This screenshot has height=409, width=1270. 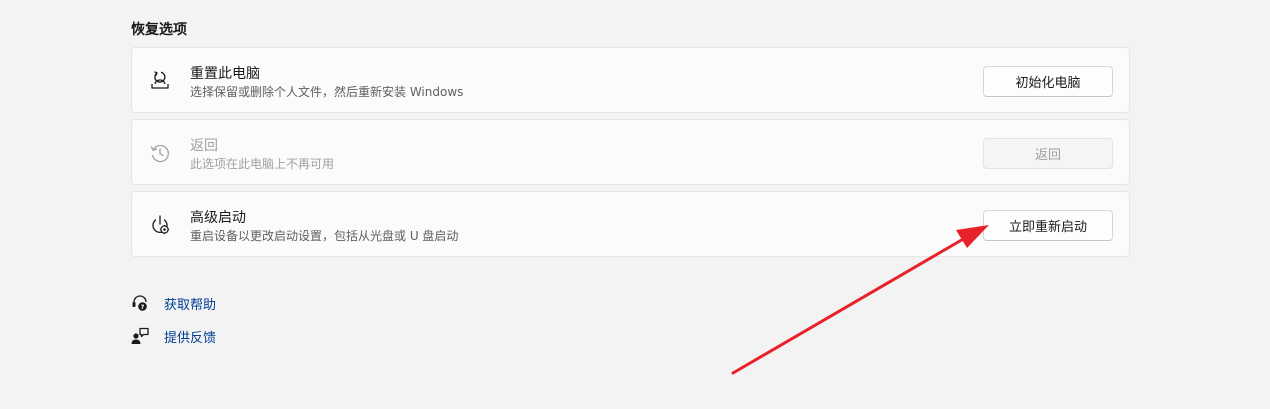 I want to click on go-back-button: 返回, so click(x=1048, y=153).